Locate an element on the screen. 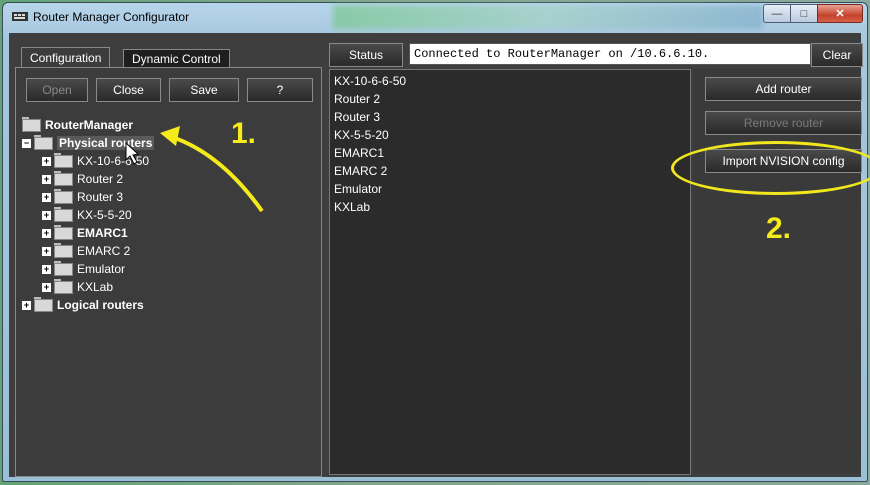  tree-item-router: + EMARC 2 is located at coordinates (86, 251).